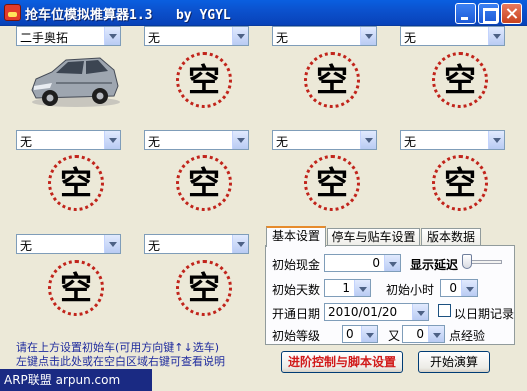 The width and height of the screenshot is (527, 391). Describe the element at coordinates (196, 140) in the screenshot. I see `slot-6-car-select: 无` at that location.